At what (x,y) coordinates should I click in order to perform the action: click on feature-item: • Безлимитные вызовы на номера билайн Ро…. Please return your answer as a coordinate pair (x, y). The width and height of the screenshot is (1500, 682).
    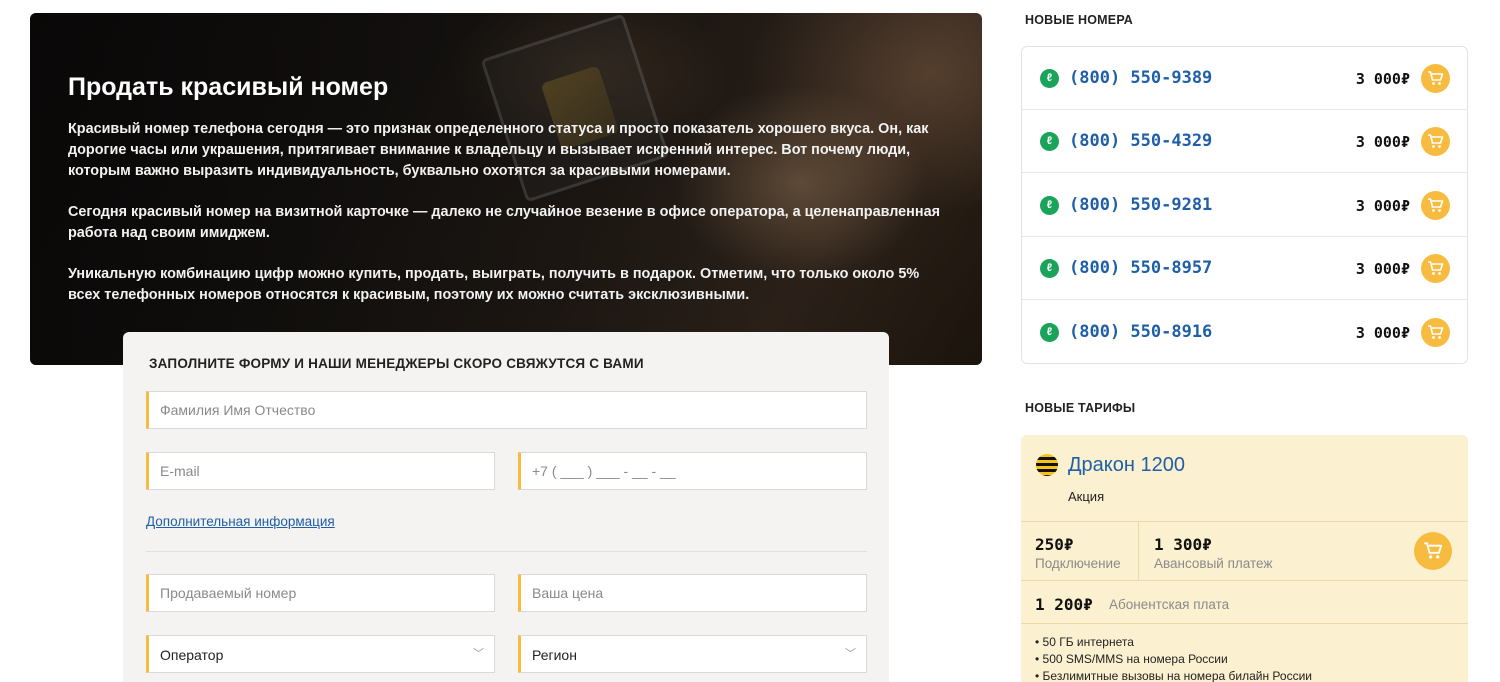
    Looking at the image, I should click on (1173, 675).